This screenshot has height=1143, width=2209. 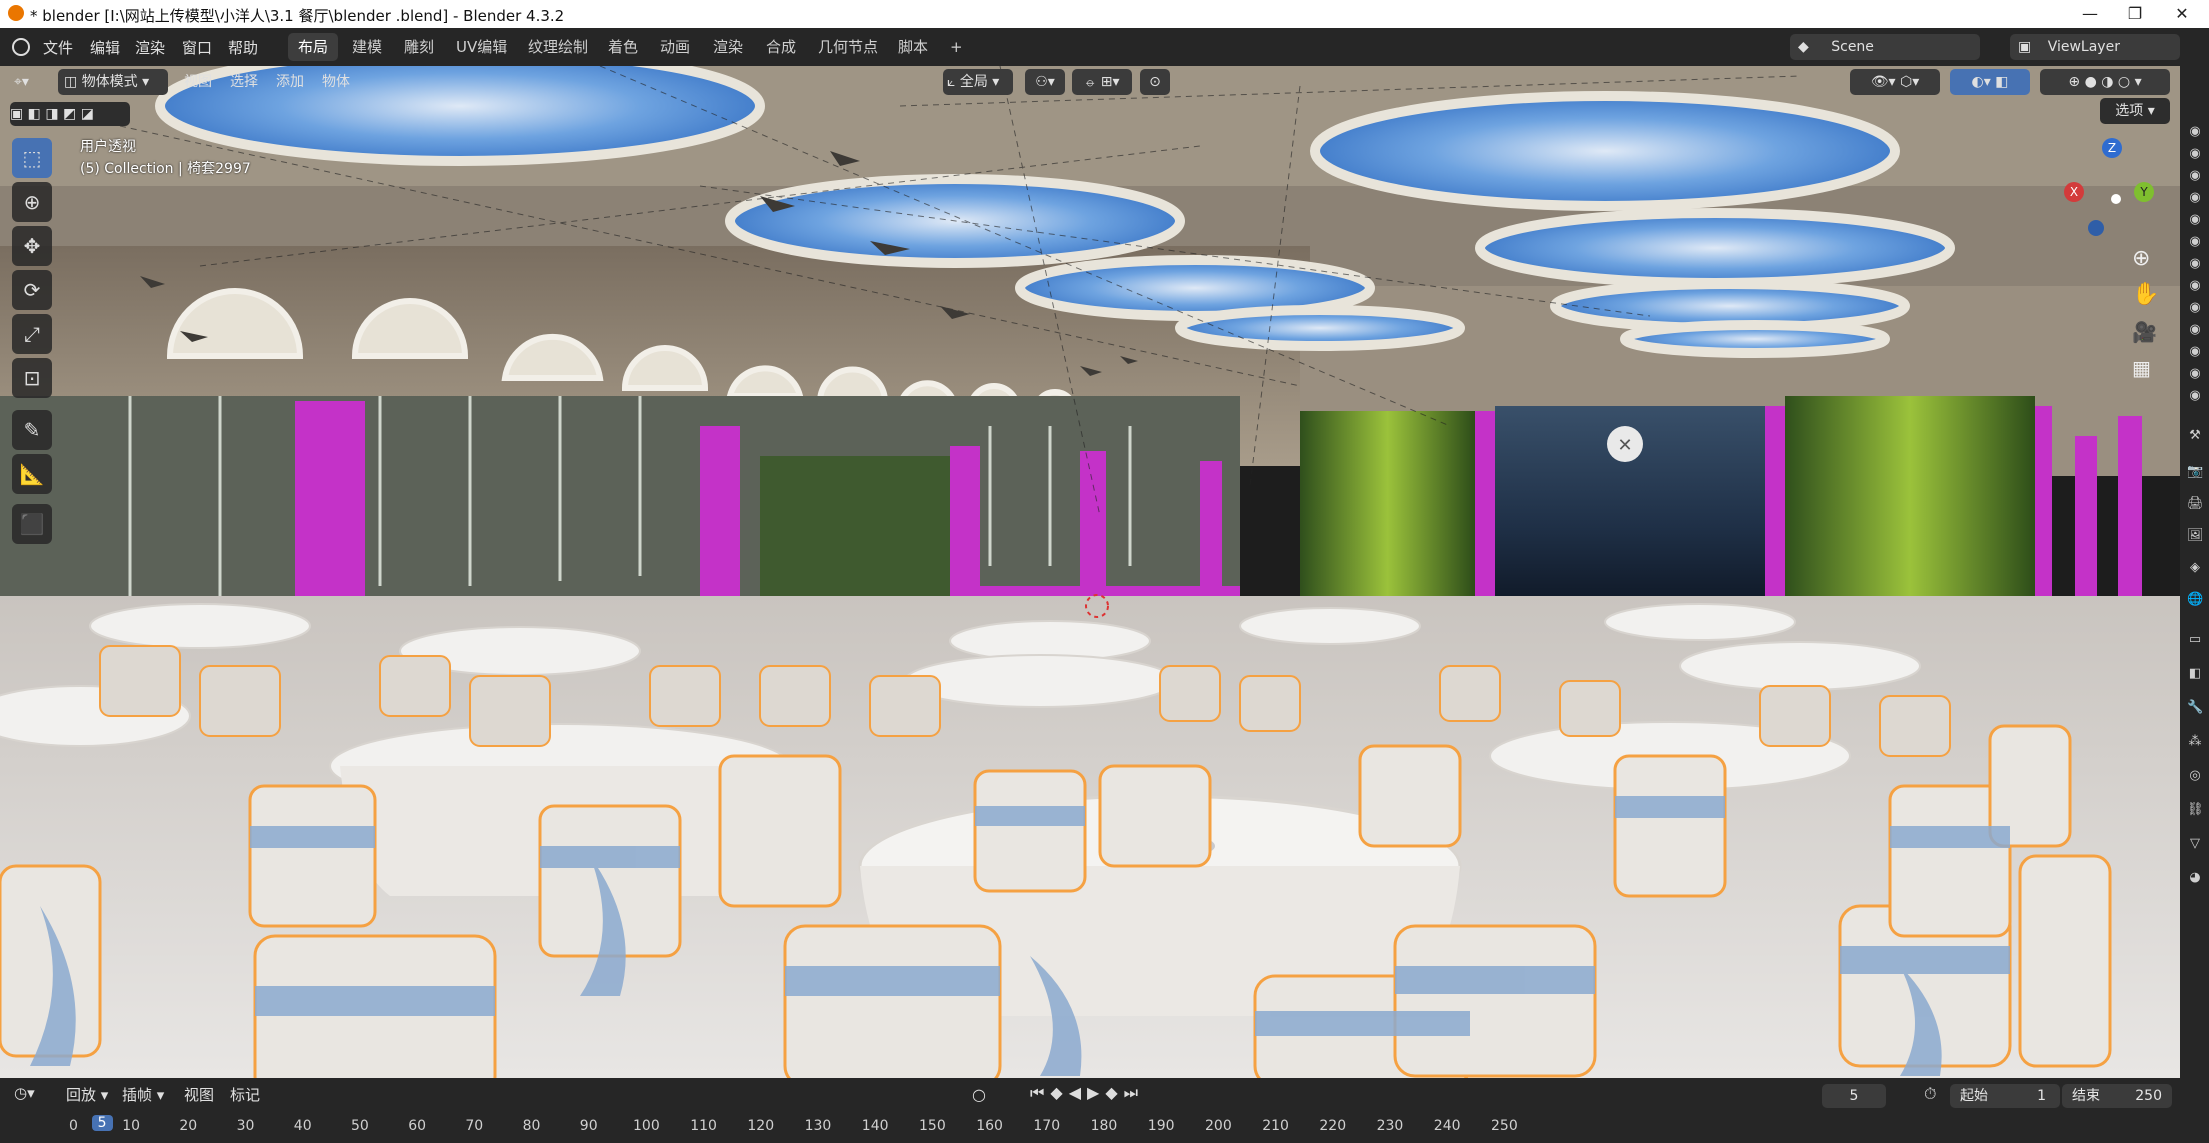 What do you see at coordinates (2195, 436) in the screenshot?
I see `tool-settings-icon: ⚒` at bounding box center [2195, 436].